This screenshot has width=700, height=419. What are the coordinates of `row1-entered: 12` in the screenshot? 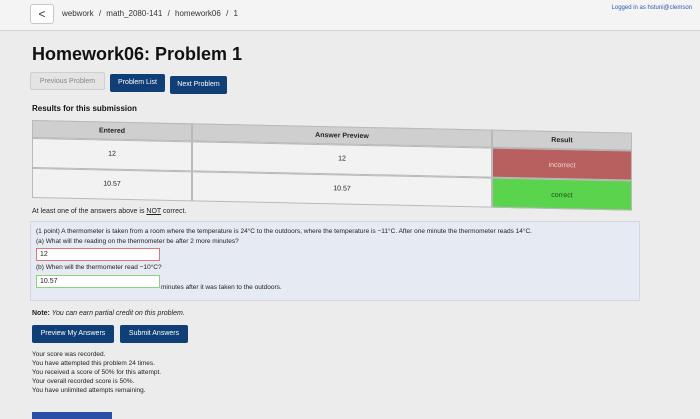 It's located at (112, 155).